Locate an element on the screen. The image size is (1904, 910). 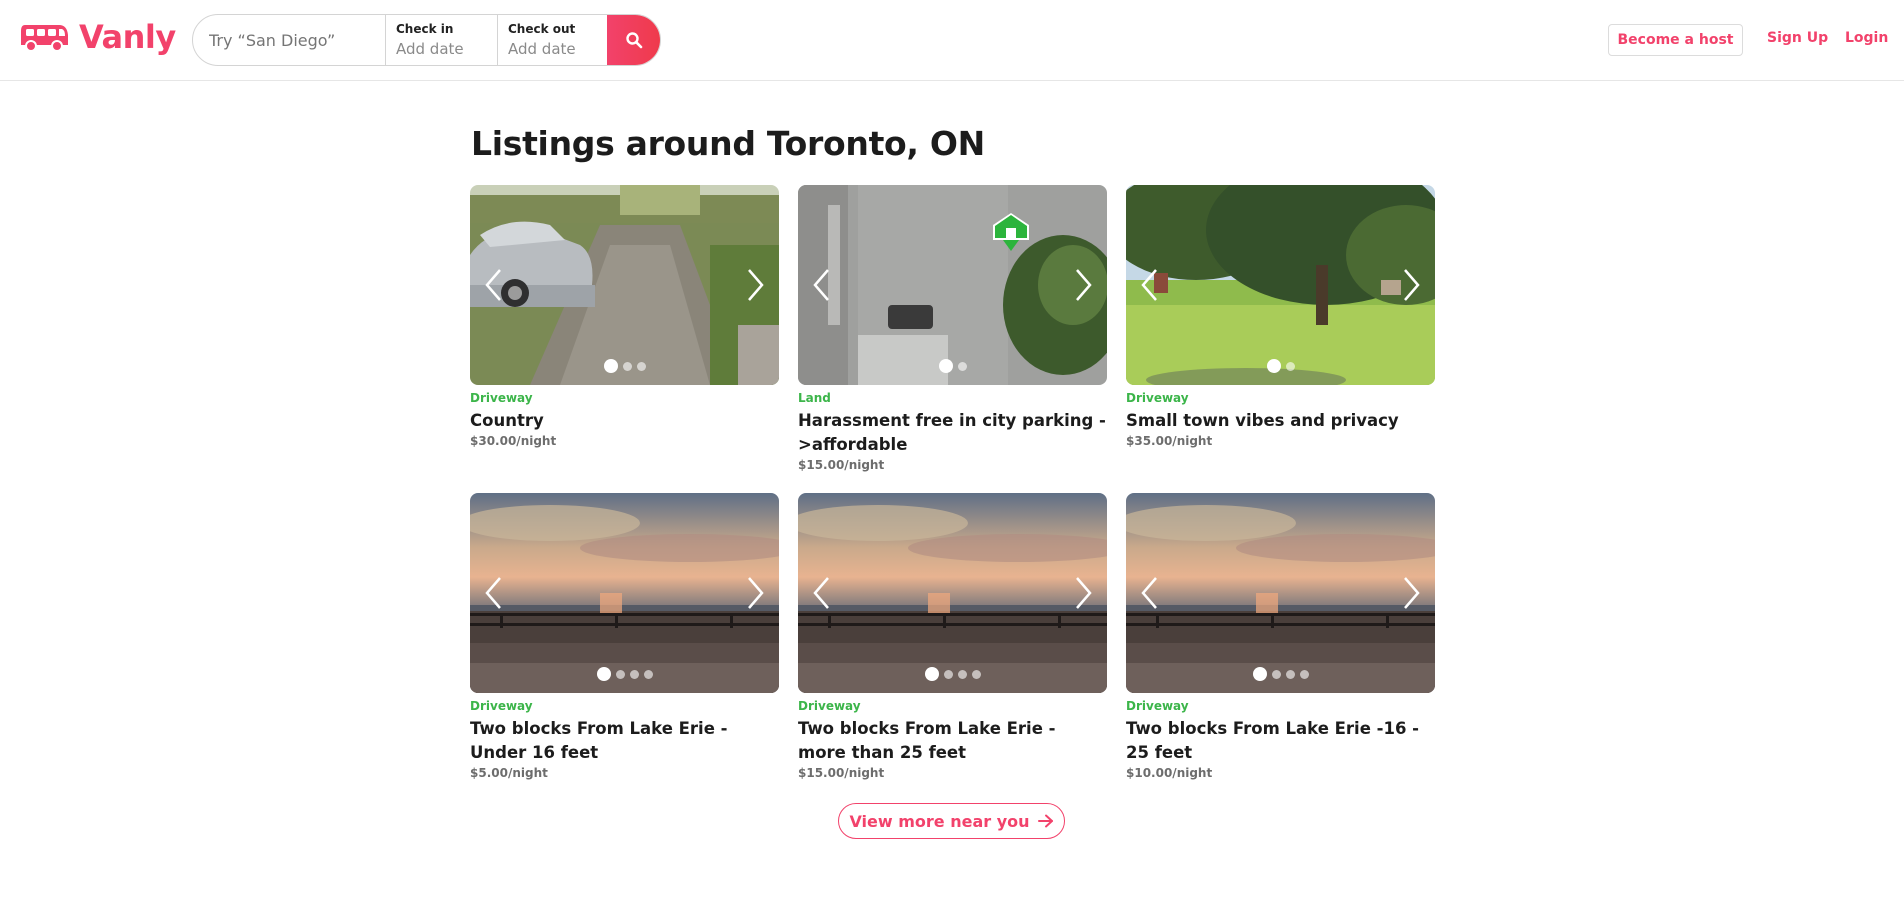
listing-title: Small town vibes and privacy is located at coordinates (1280, 421).